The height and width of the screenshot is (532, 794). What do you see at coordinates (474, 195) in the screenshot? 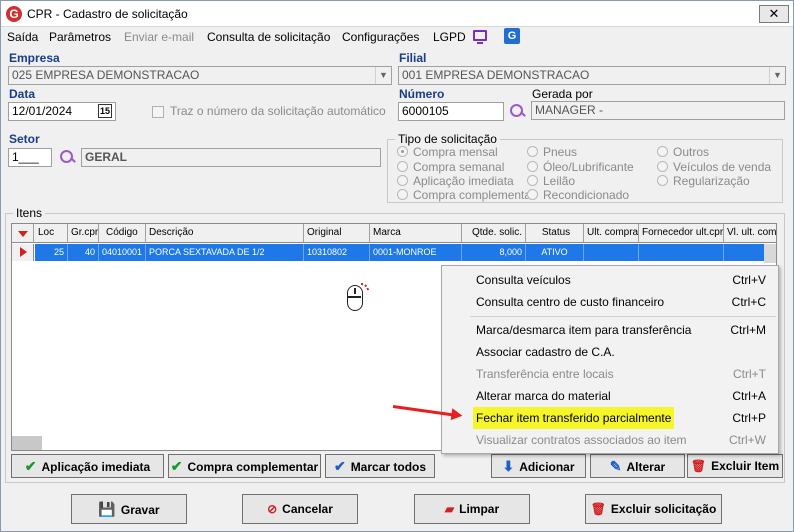
I see `radio-label: Compra complementar` at bounding box center [474, 195].